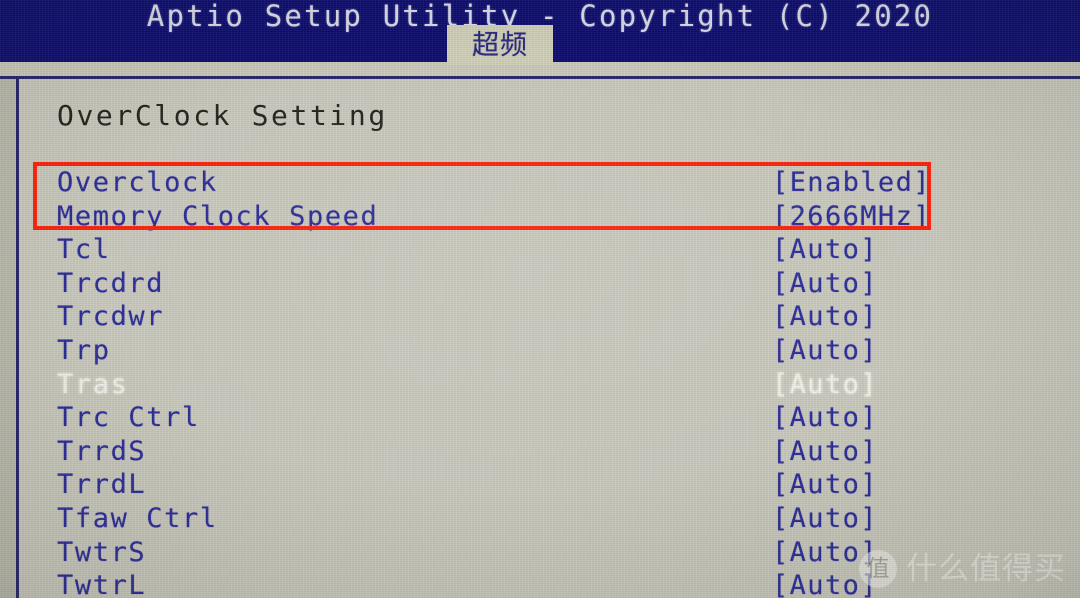  What do you see at coordinates (986, 568) in the screenshot?
I see `watermark-text: 什么值得买` at bounding box center [986, 568].